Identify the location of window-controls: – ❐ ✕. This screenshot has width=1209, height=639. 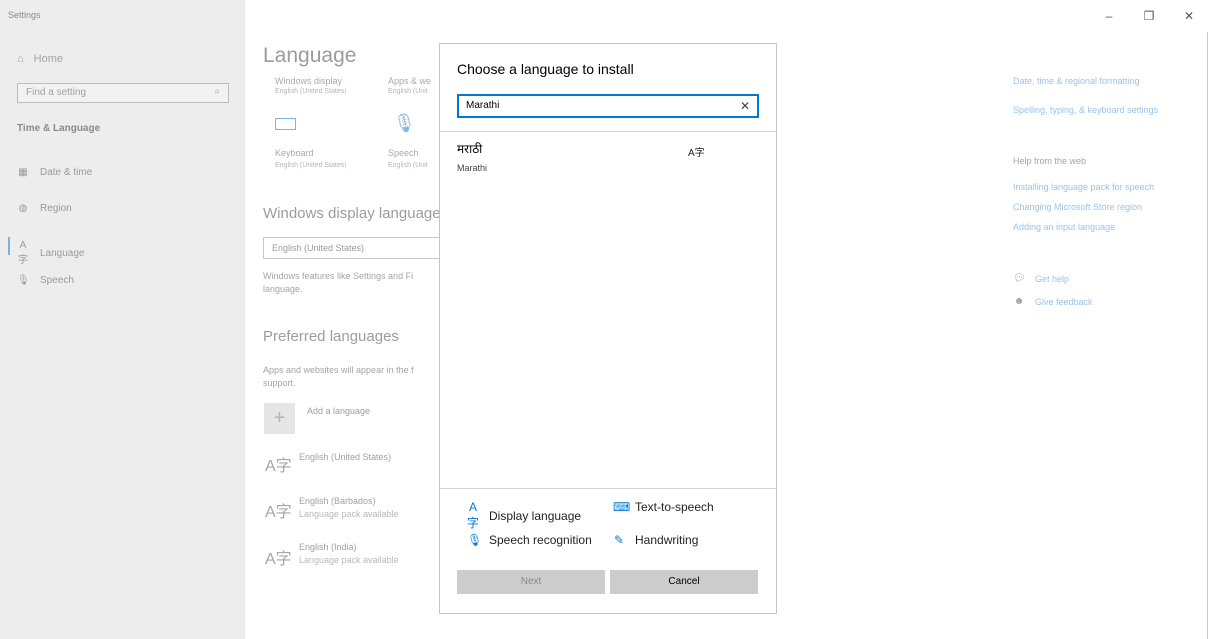
(1149, 16).